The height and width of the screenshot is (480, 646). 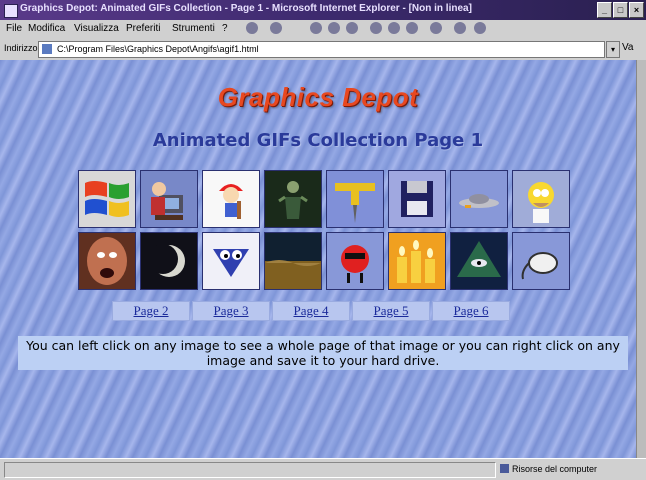 I want to click on maximize-button: □, so click(x=620, y=10).